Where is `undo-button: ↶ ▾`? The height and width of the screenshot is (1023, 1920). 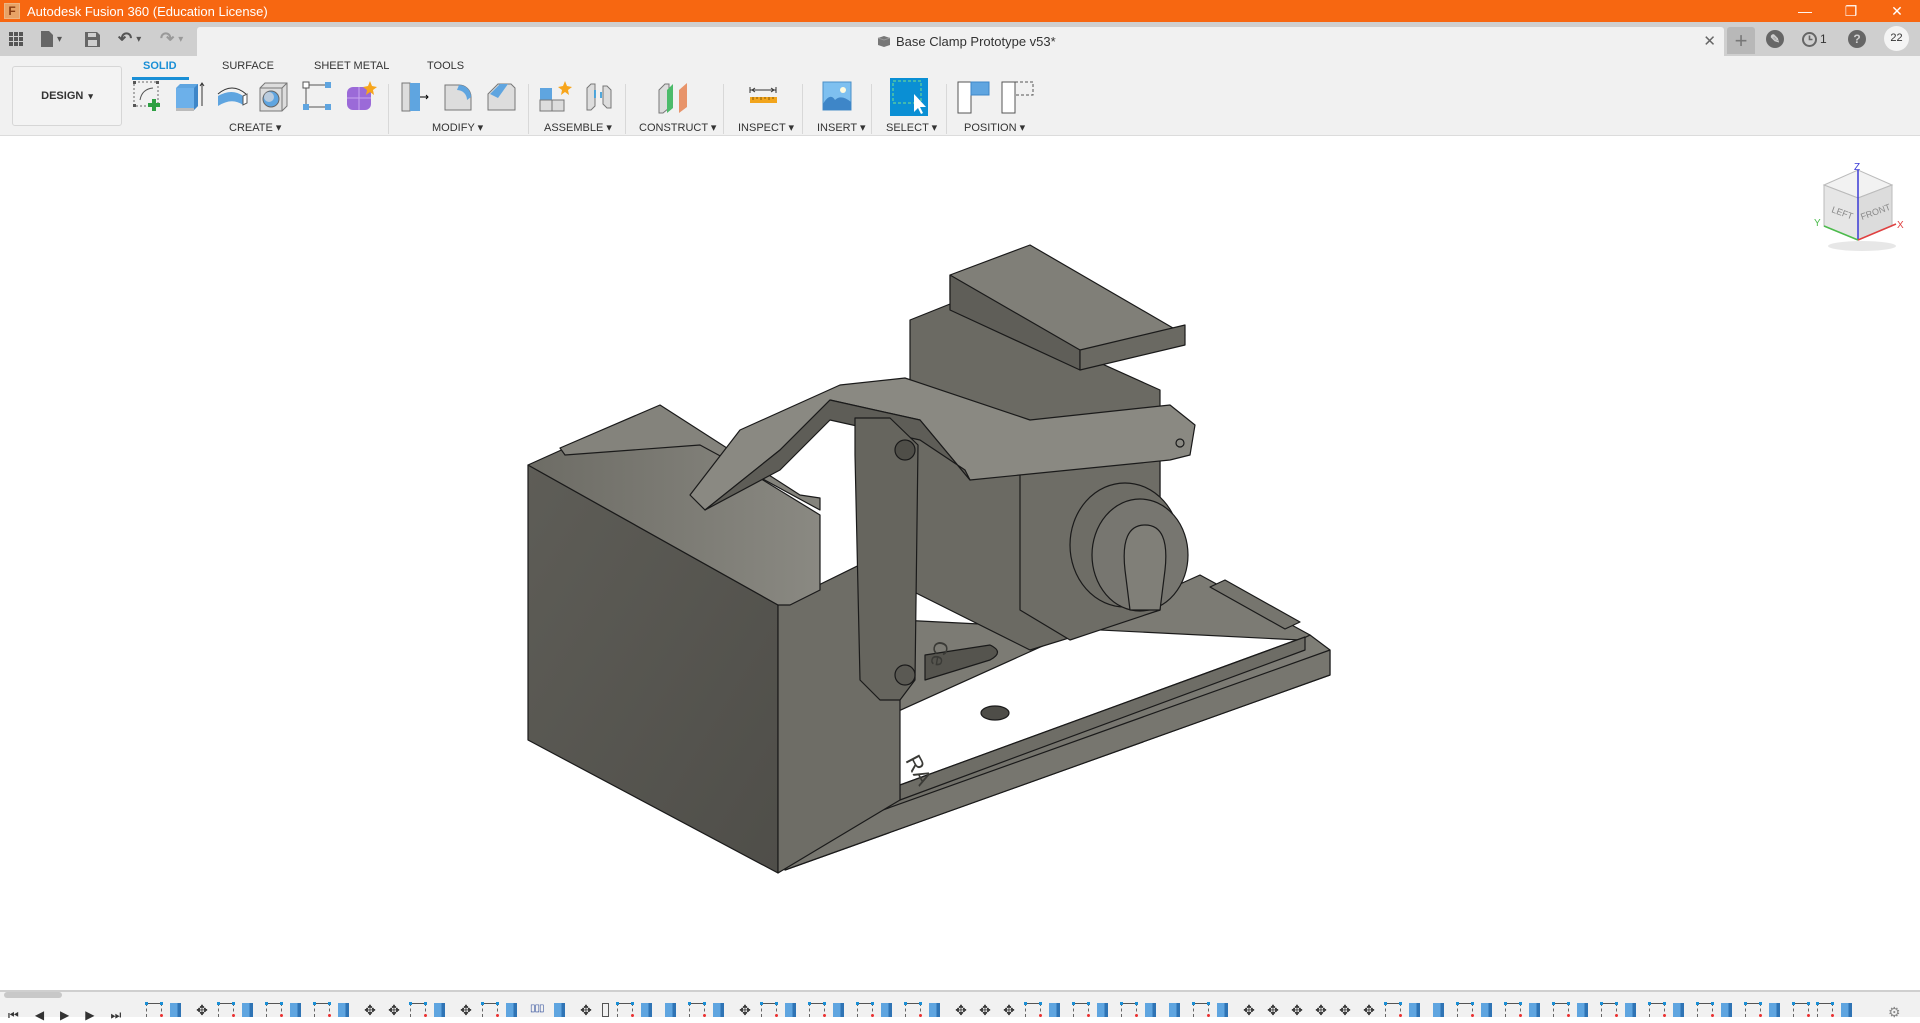 undo-button: ↶ ▾ is located at coordinates (129, 39).